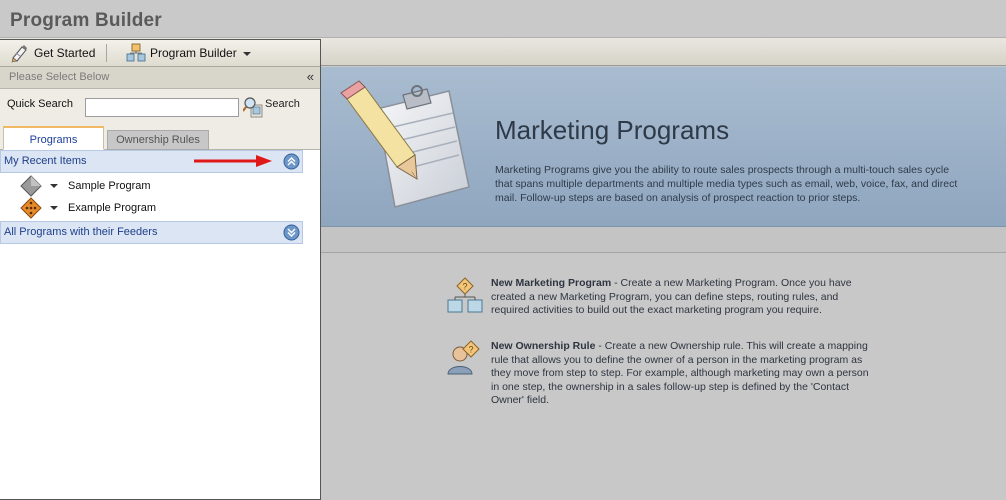 The height and width of the screenshot is (500, 1006). Describe the element at coordinates (109, 186) in the screenshot. I see `list-item-label: Sample Program` at that location.